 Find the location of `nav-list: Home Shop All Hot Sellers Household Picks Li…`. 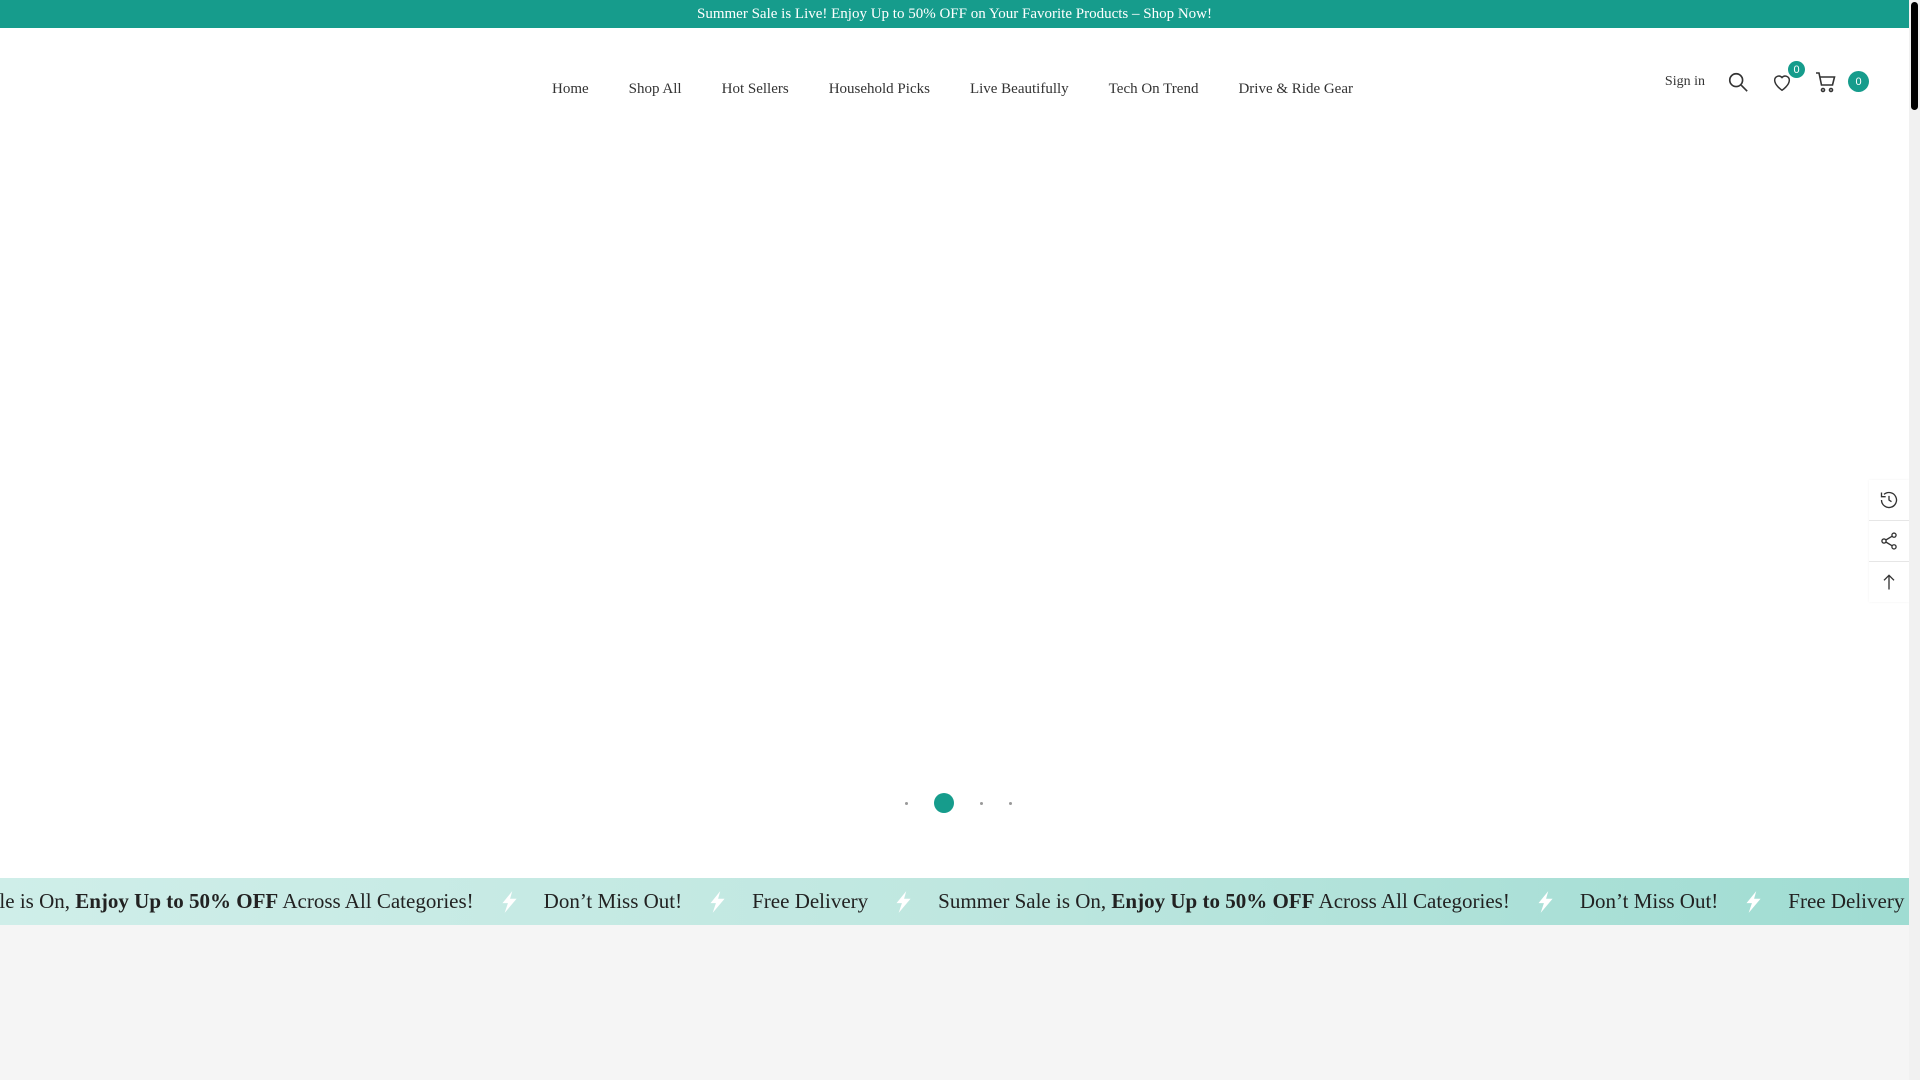

nav-list: Home Shop All Hot Sellers Household Picks Li… is located at coordinates (952, 89).